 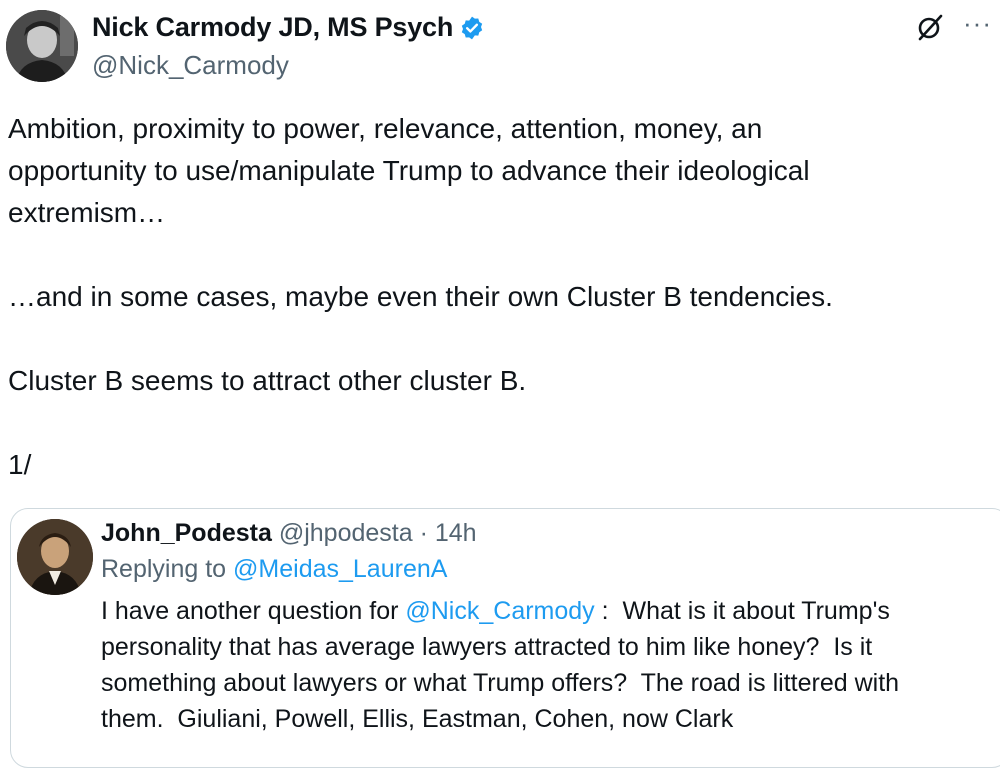 What do you see at coordinates (977, 23) in the screenshot?
I see `more-options-icon: ···` at bounding box center [977, 23].